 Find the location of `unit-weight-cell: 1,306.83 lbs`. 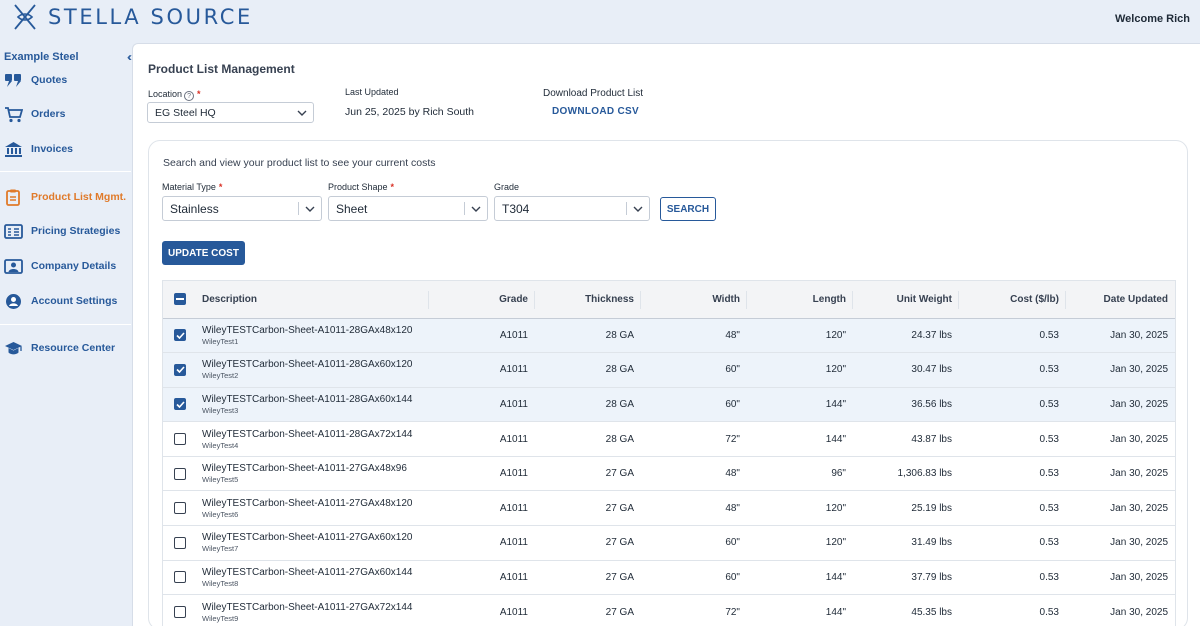

unit-weight-cell: 1,306.83 lbs is located at coordinates (925, 474).